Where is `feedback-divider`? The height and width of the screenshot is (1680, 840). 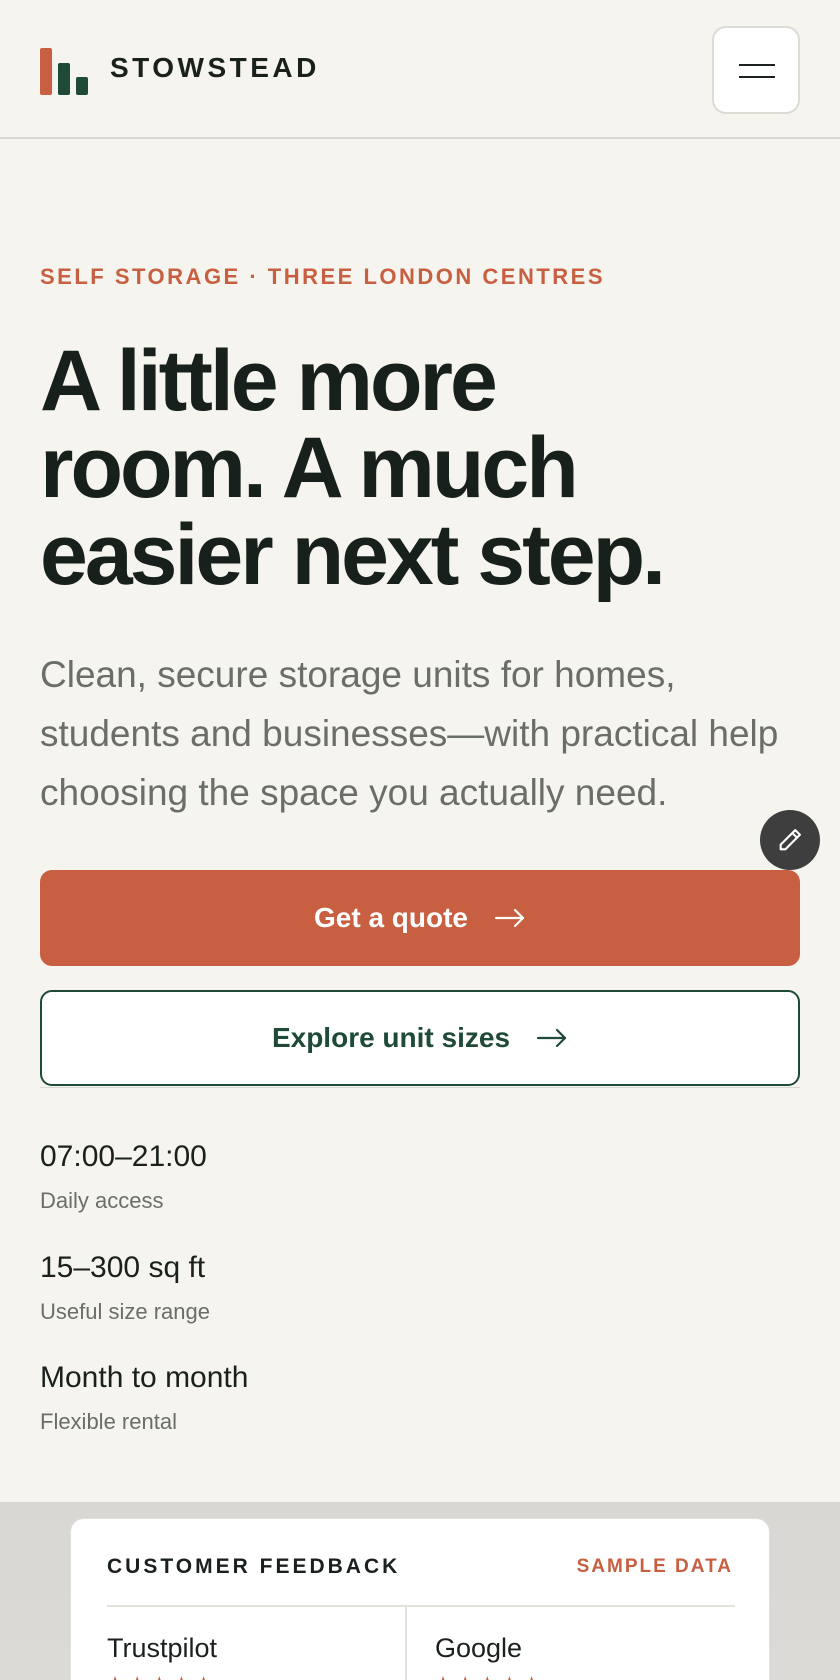
feedback-divider is located at coordinates (421, 1606).